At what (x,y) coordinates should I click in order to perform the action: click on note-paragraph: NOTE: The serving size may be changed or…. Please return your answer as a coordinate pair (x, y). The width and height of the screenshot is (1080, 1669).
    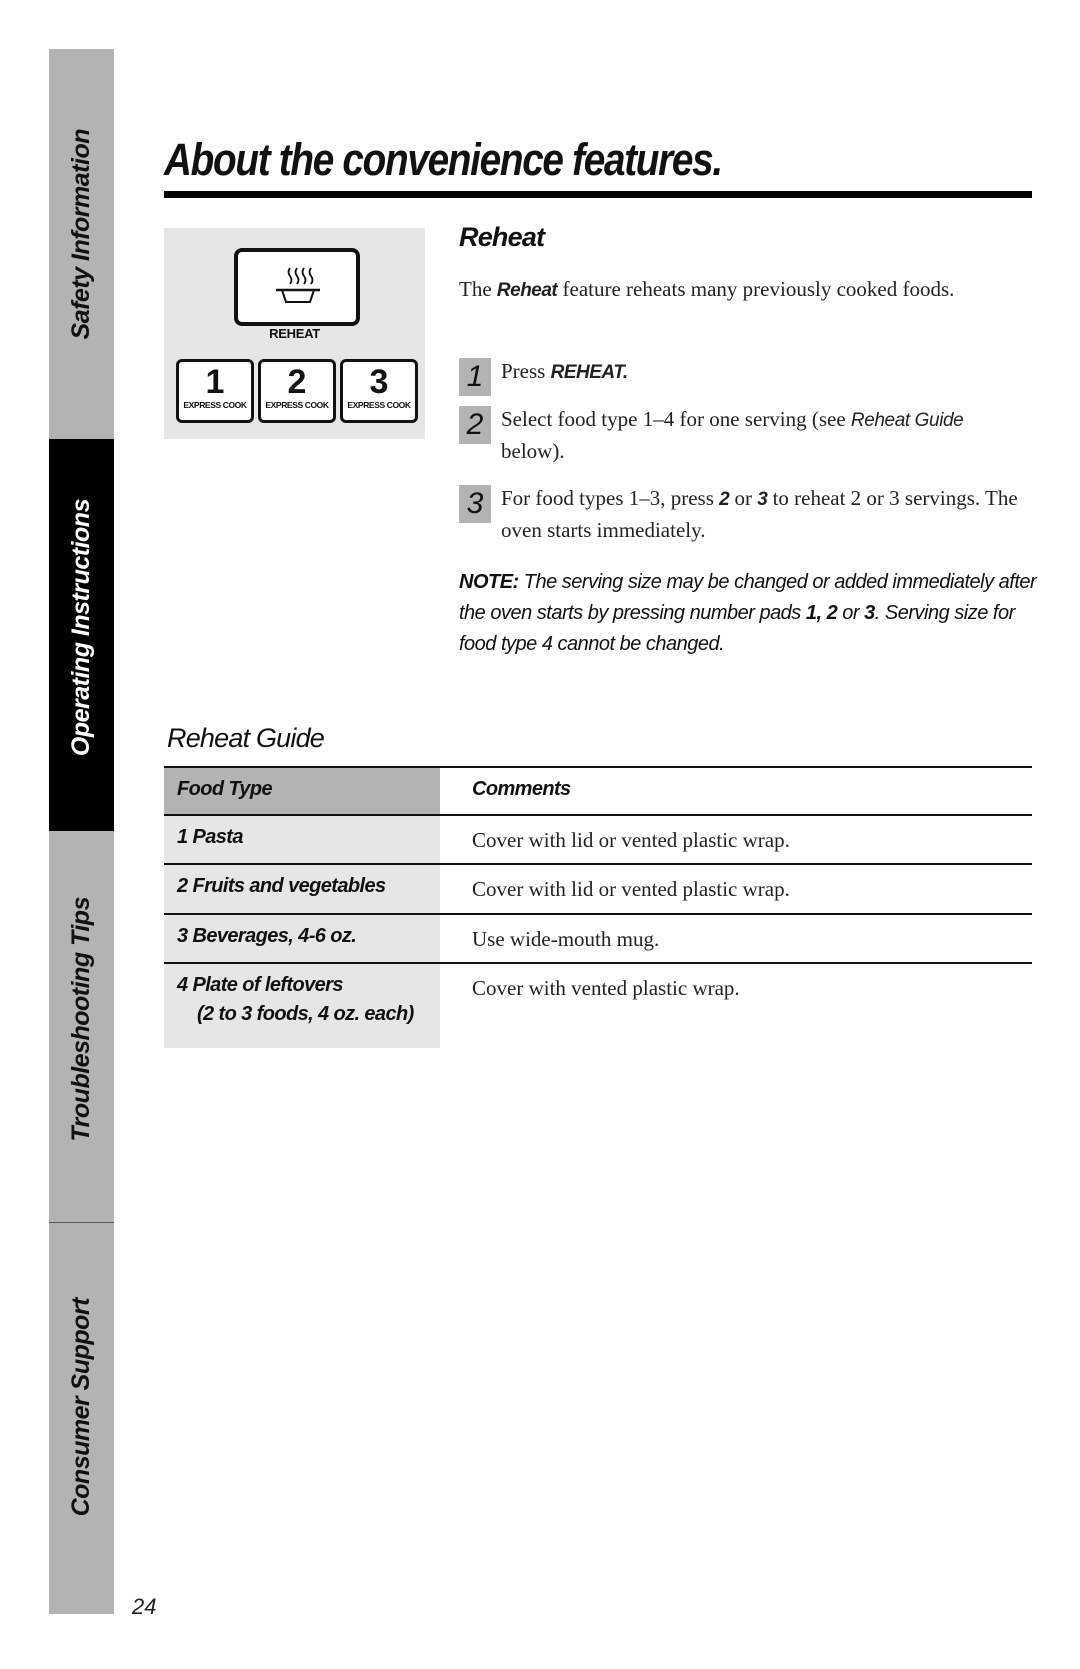
    Looking at the image, I should click on (749, 613).